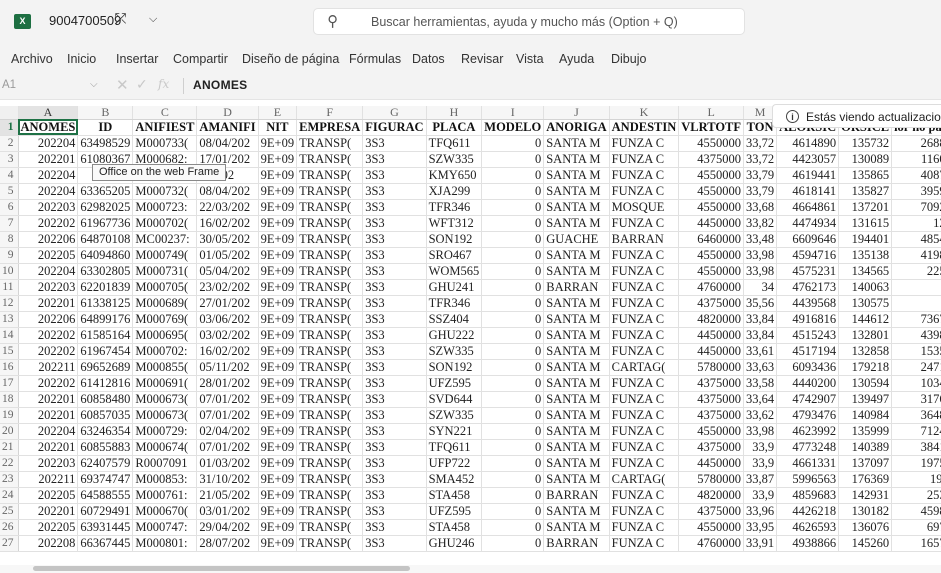 The image size is (941, 573). What do you see at coordinates (330, 127) in the screenshot?
I see `header-cell: EMPRESA` at bounding box center [330, 127].